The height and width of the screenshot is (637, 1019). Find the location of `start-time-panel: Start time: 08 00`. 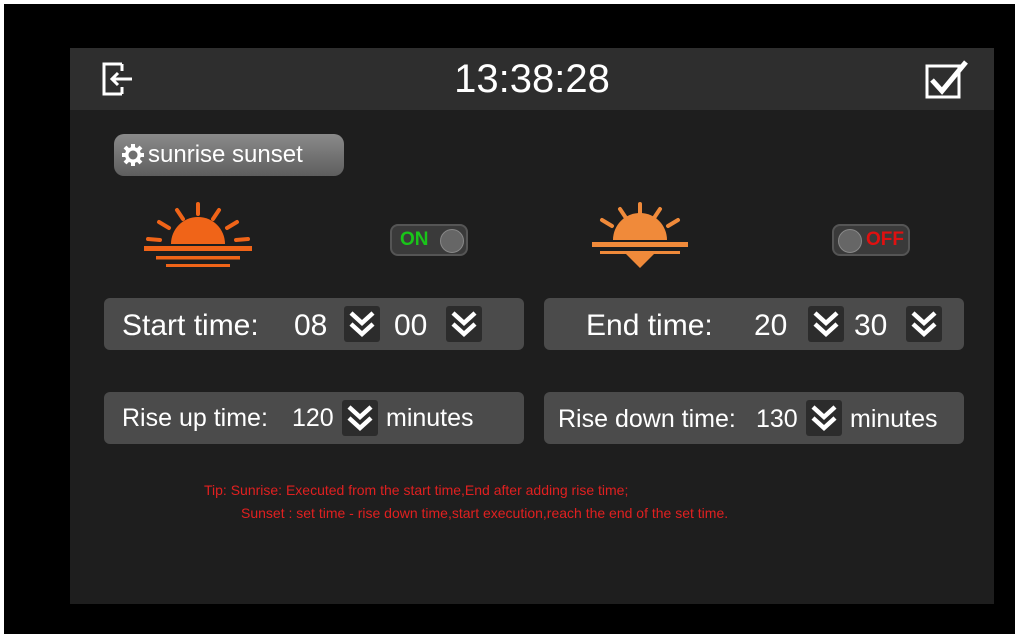

start-time-panel: Start time: 08 00 is located at coordinates (314, 324).